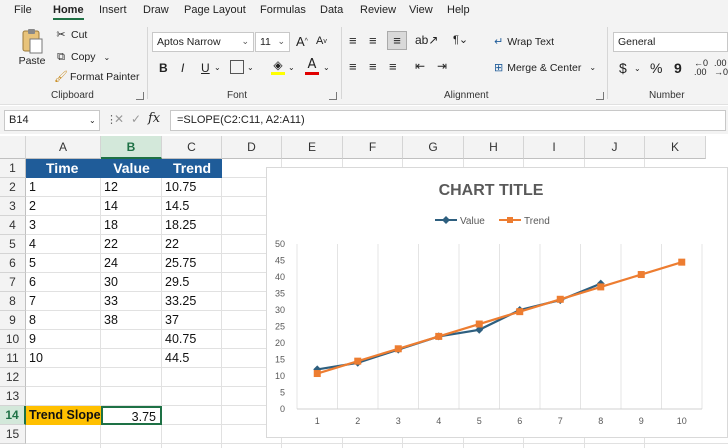 The width and height of the screenshot is (728, 448). What do you see at coordinates (545, 67) in the screenshot?
I see `merge-center-button: ⊞ Merge & Center ⌄` at bounding box center [545, 67].